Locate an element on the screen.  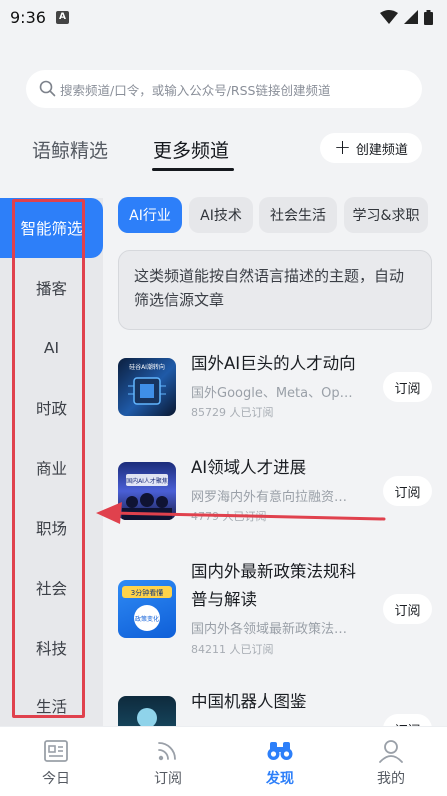
tab-featured: 语鲸精选 is located at coordinates (70, 149).